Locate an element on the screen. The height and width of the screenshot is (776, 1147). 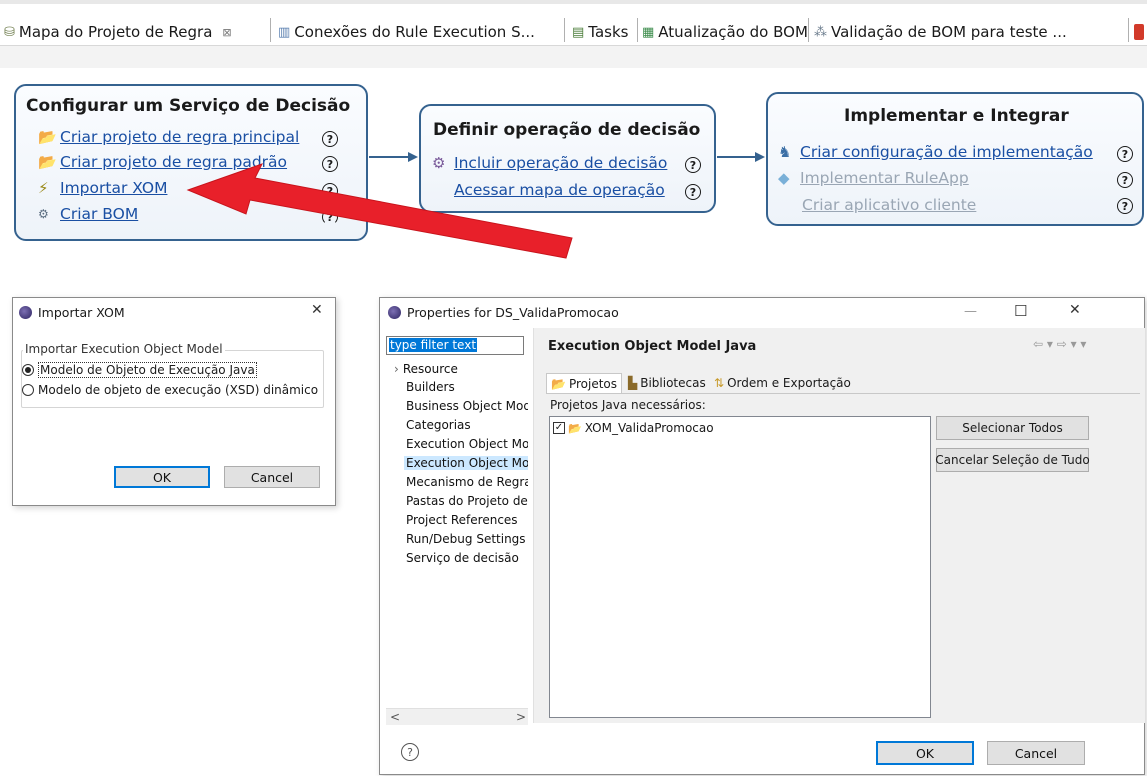
list-label: Projetos Java necessários: is located at coordinates (628, 405).